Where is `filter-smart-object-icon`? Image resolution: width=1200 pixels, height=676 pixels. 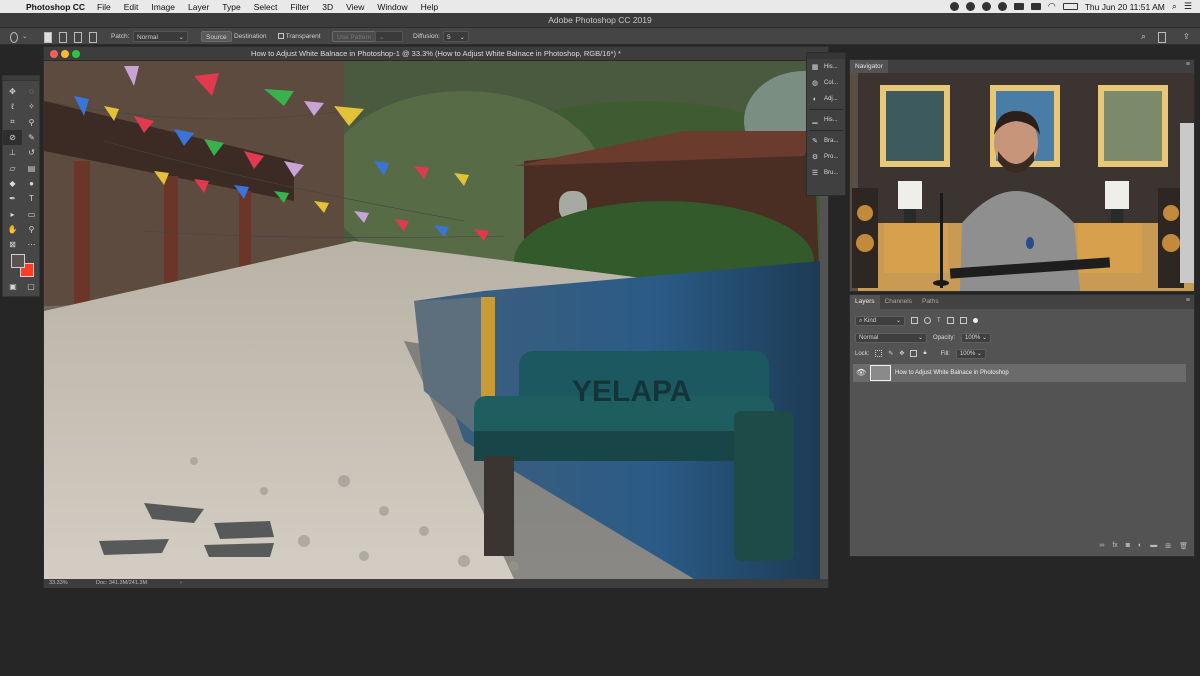 filter-smart-object-icon is located at coordinates (963, 320).